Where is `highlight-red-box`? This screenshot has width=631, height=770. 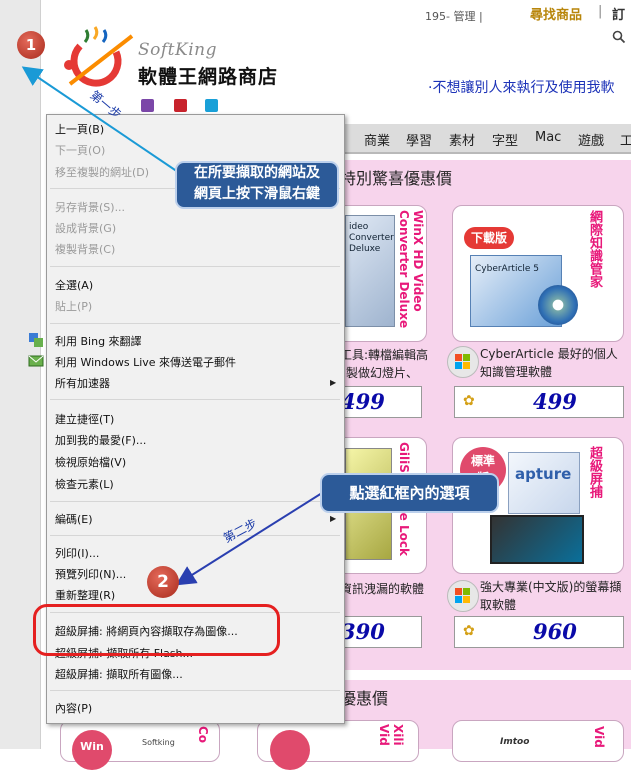 highlight-red-box is located at coordinates (156, 630).